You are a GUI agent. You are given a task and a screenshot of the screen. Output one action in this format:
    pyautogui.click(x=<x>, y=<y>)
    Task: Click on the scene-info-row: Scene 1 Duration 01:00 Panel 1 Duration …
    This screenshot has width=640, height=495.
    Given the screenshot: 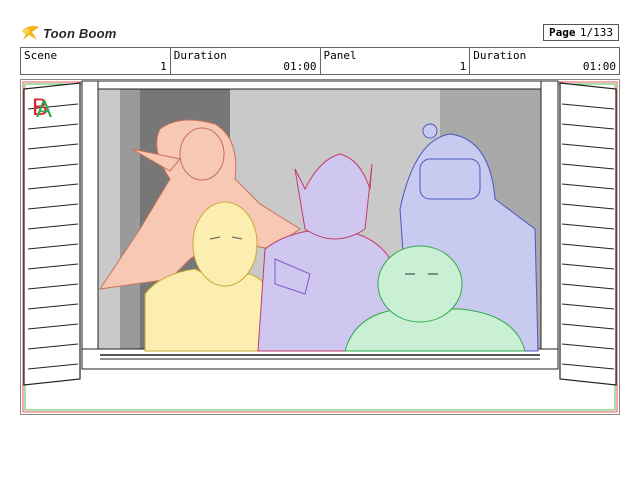 What is the action you would take?
    pyautogui.click(x=320, y=61)
    